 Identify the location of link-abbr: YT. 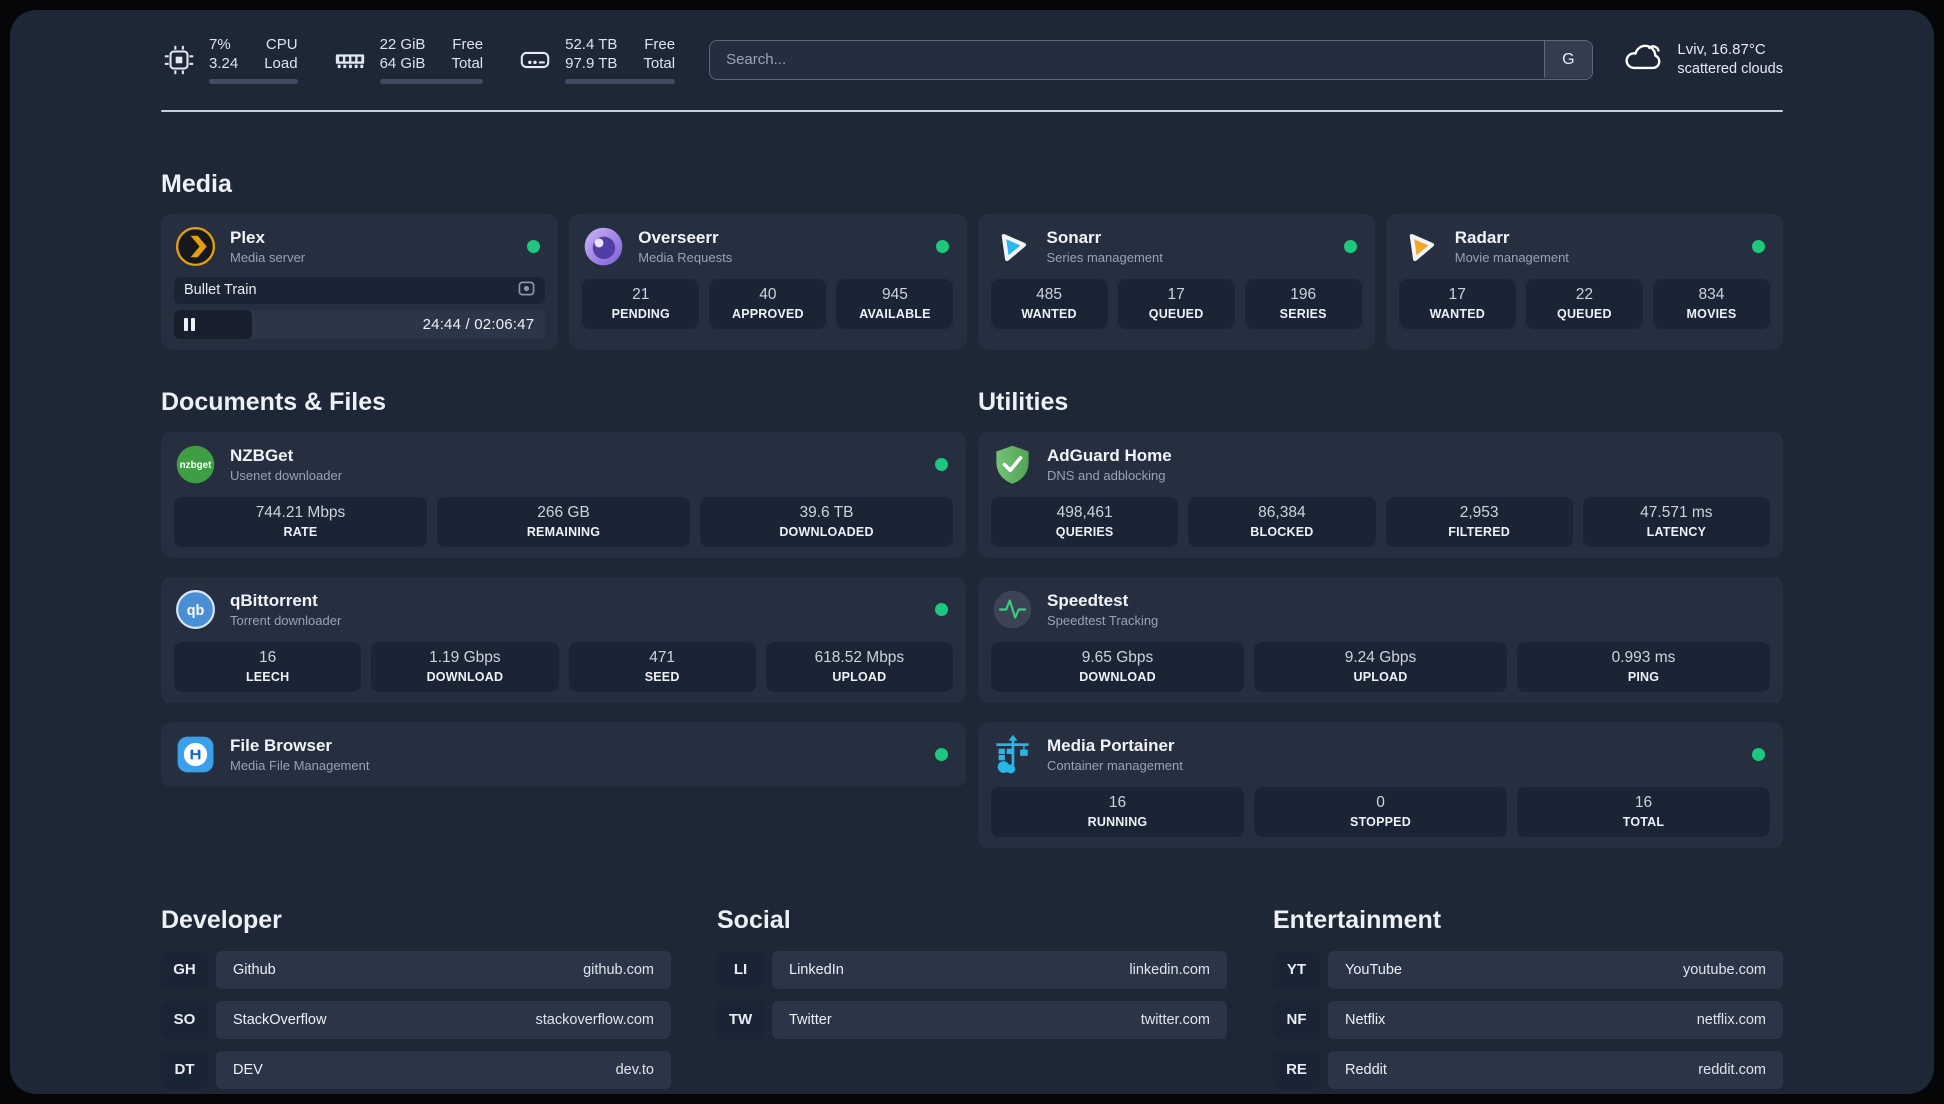
(1296, 969).